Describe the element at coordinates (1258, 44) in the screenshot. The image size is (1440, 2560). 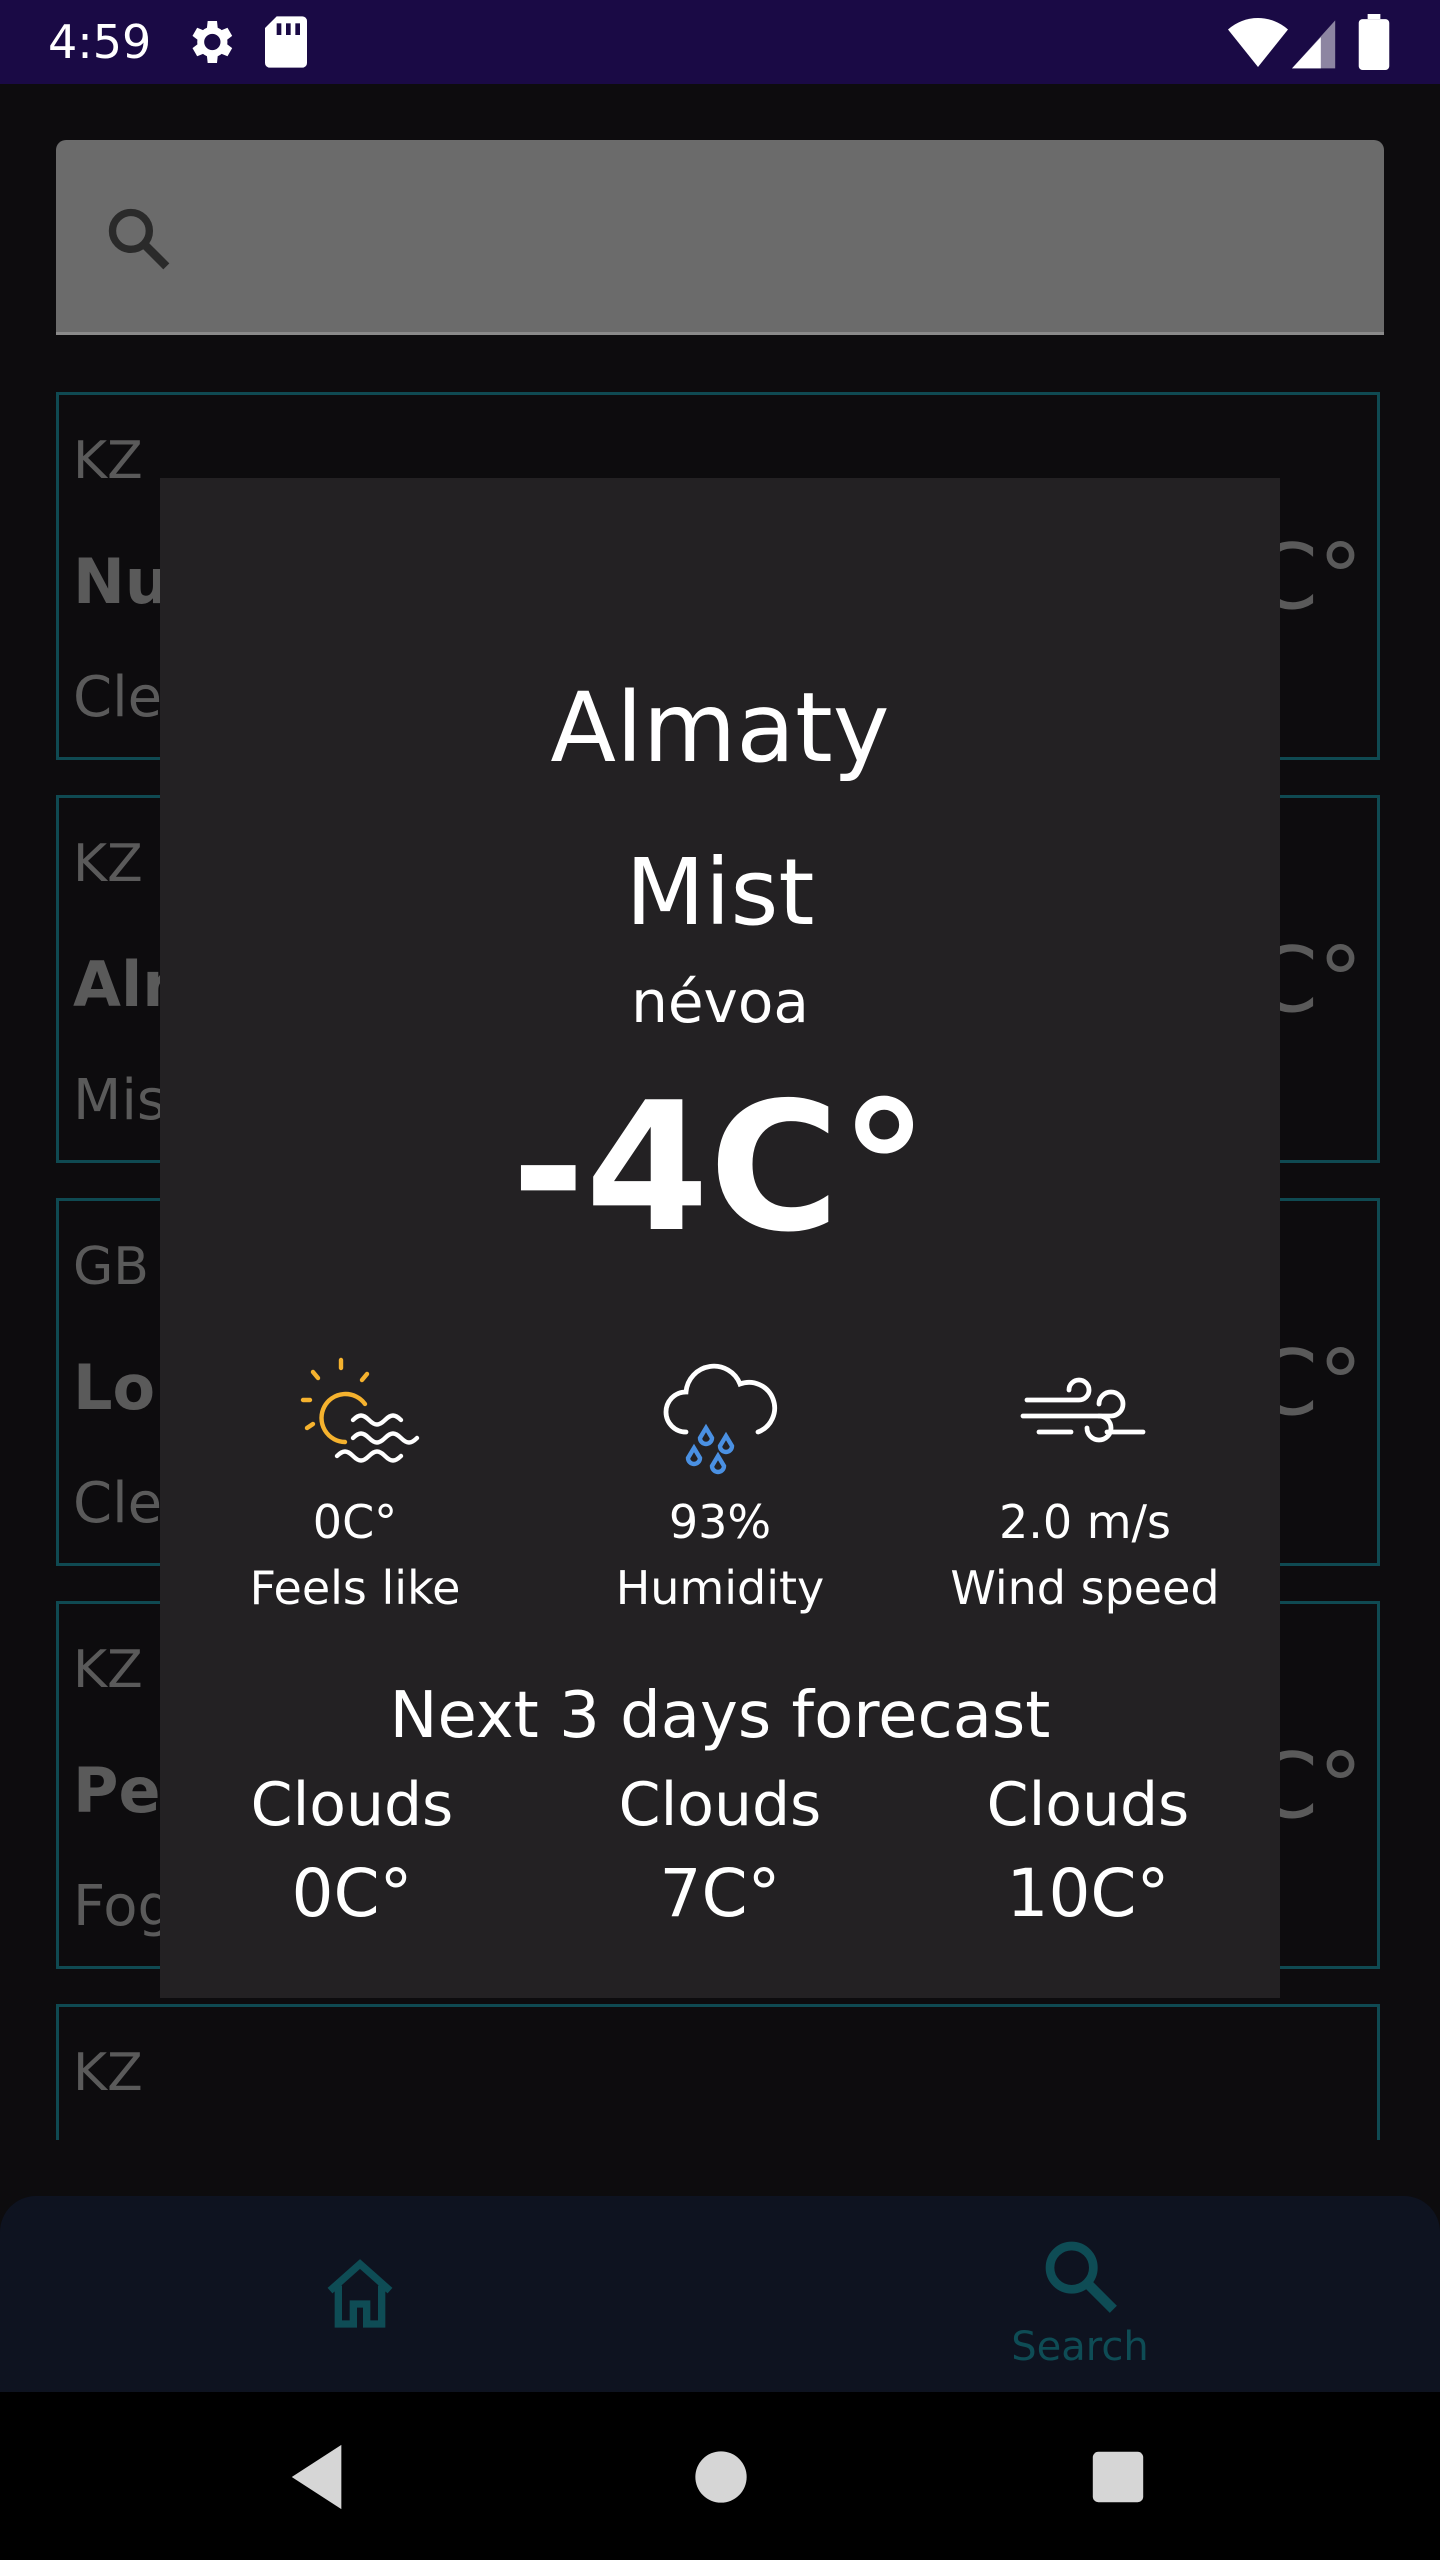
I see `wifi-icon` at that location.